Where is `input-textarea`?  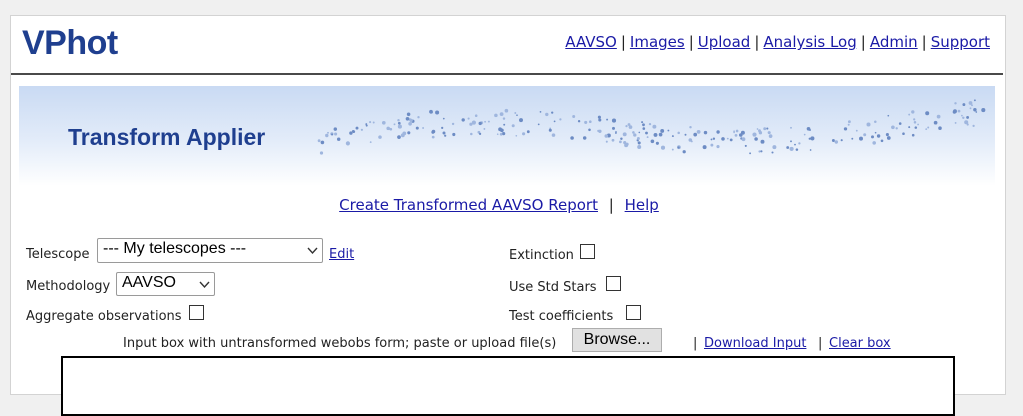
input-textarea is located at coordinates (508, 386).